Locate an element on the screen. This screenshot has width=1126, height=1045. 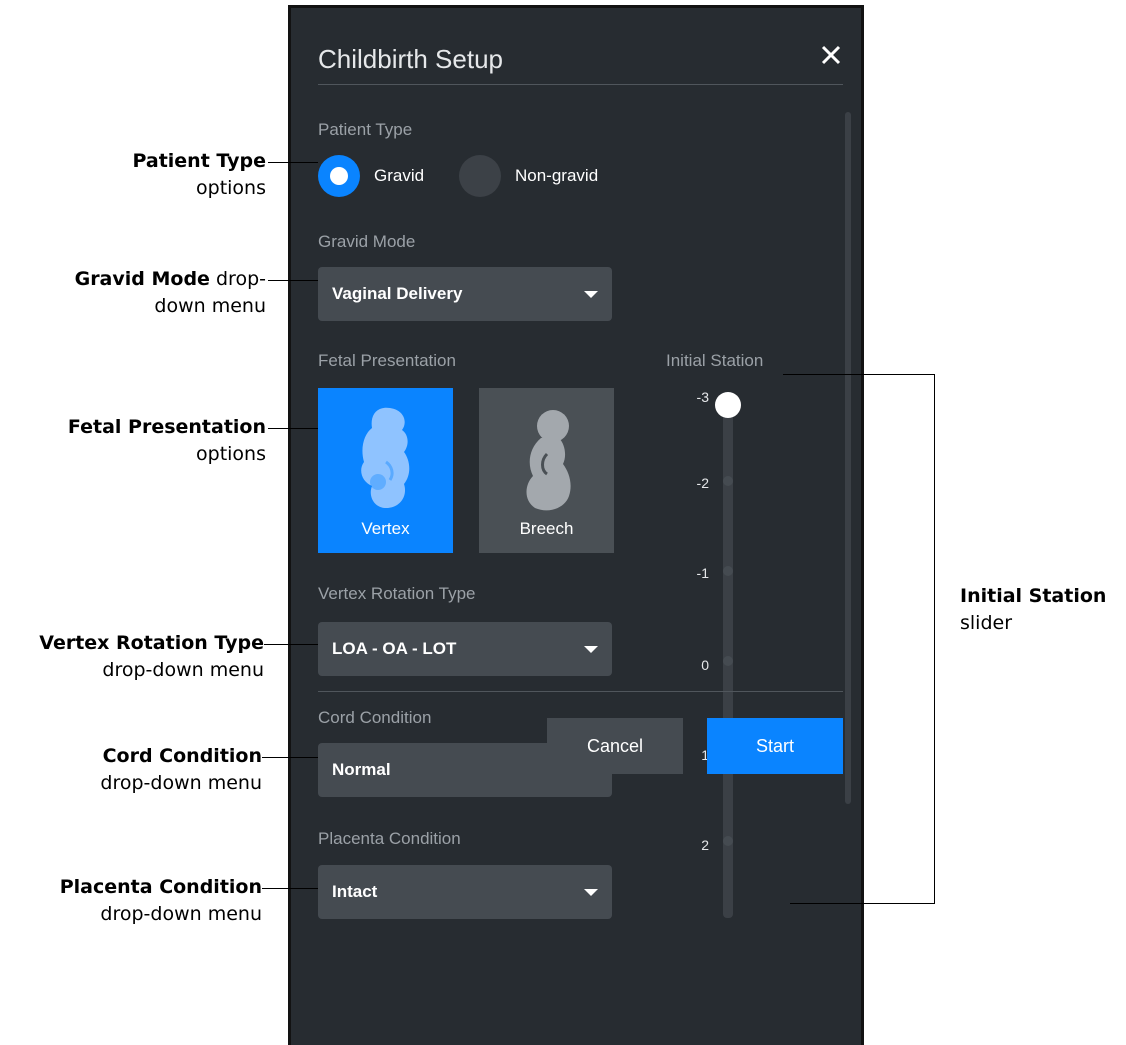
header-divider is located at coordinates (580, 84).